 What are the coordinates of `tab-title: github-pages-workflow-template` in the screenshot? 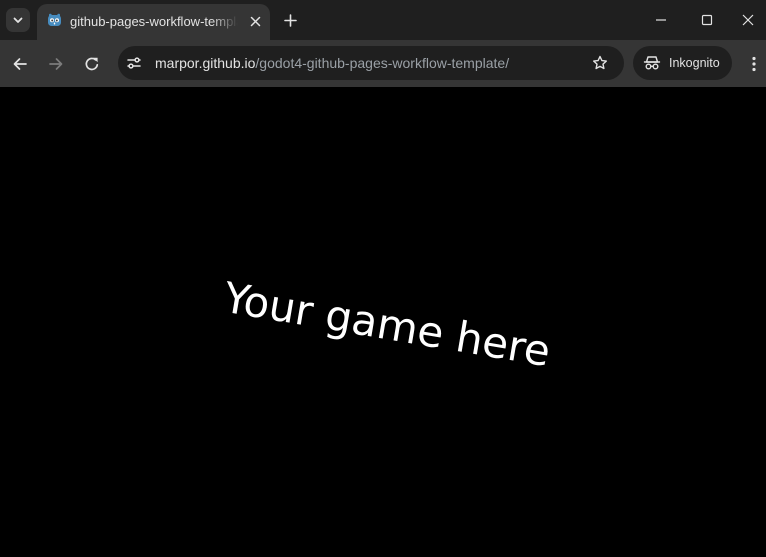 It's located at (154, 21).